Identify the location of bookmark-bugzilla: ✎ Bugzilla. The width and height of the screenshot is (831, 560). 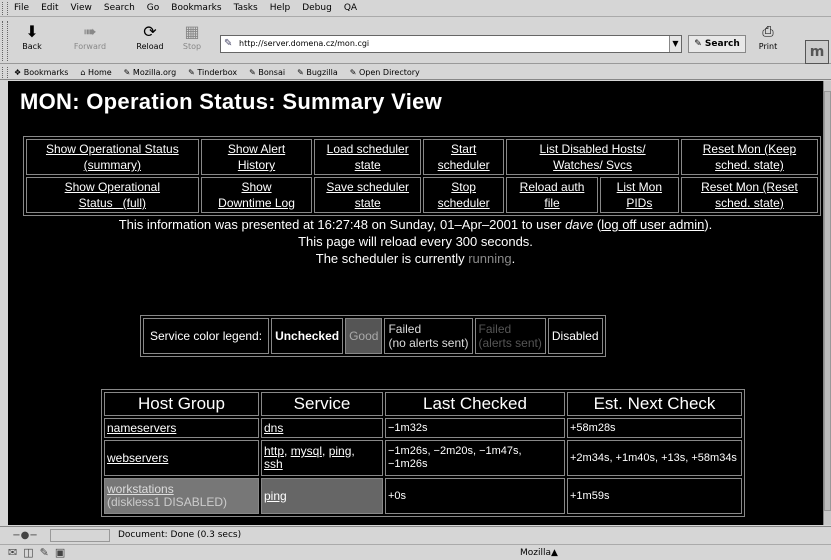
(320, 72).